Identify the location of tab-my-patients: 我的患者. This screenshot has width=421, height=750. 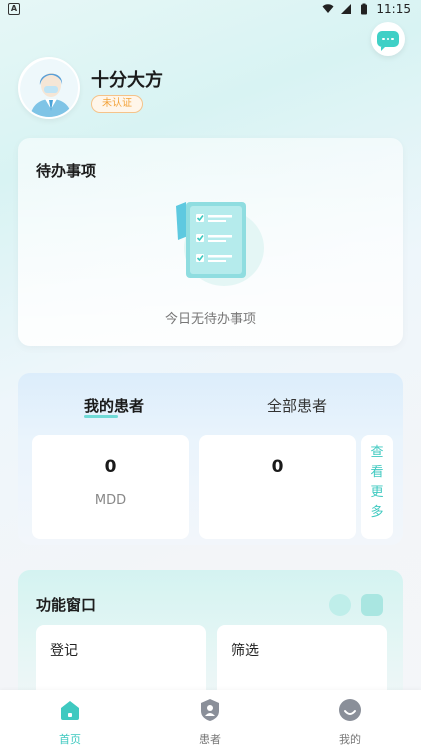
(114, 405).